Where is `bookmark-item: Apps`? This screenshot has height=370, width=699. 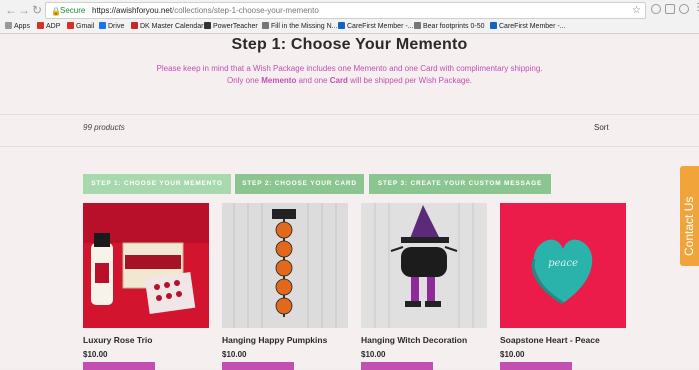
bookmark-item: Apps is located at coordinates (17, 27).